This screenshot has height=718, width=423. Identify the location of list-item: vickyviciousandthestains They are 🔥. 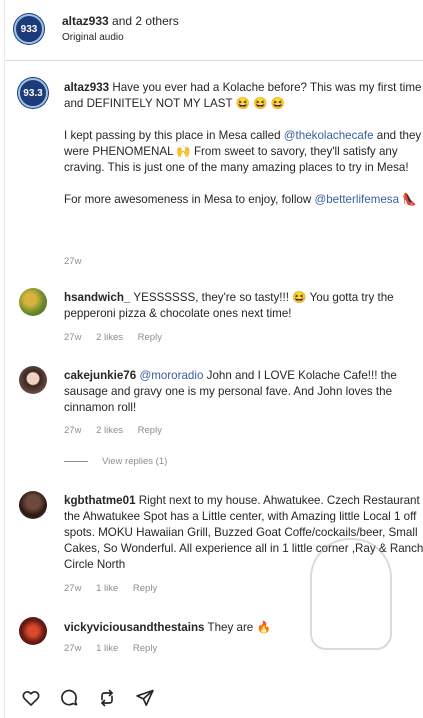
(243, 628).